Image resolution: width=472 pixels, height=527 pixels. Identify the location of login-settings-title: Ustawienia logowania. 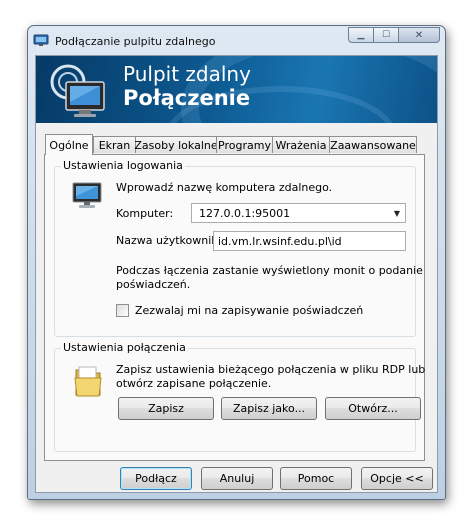
(123, 165).